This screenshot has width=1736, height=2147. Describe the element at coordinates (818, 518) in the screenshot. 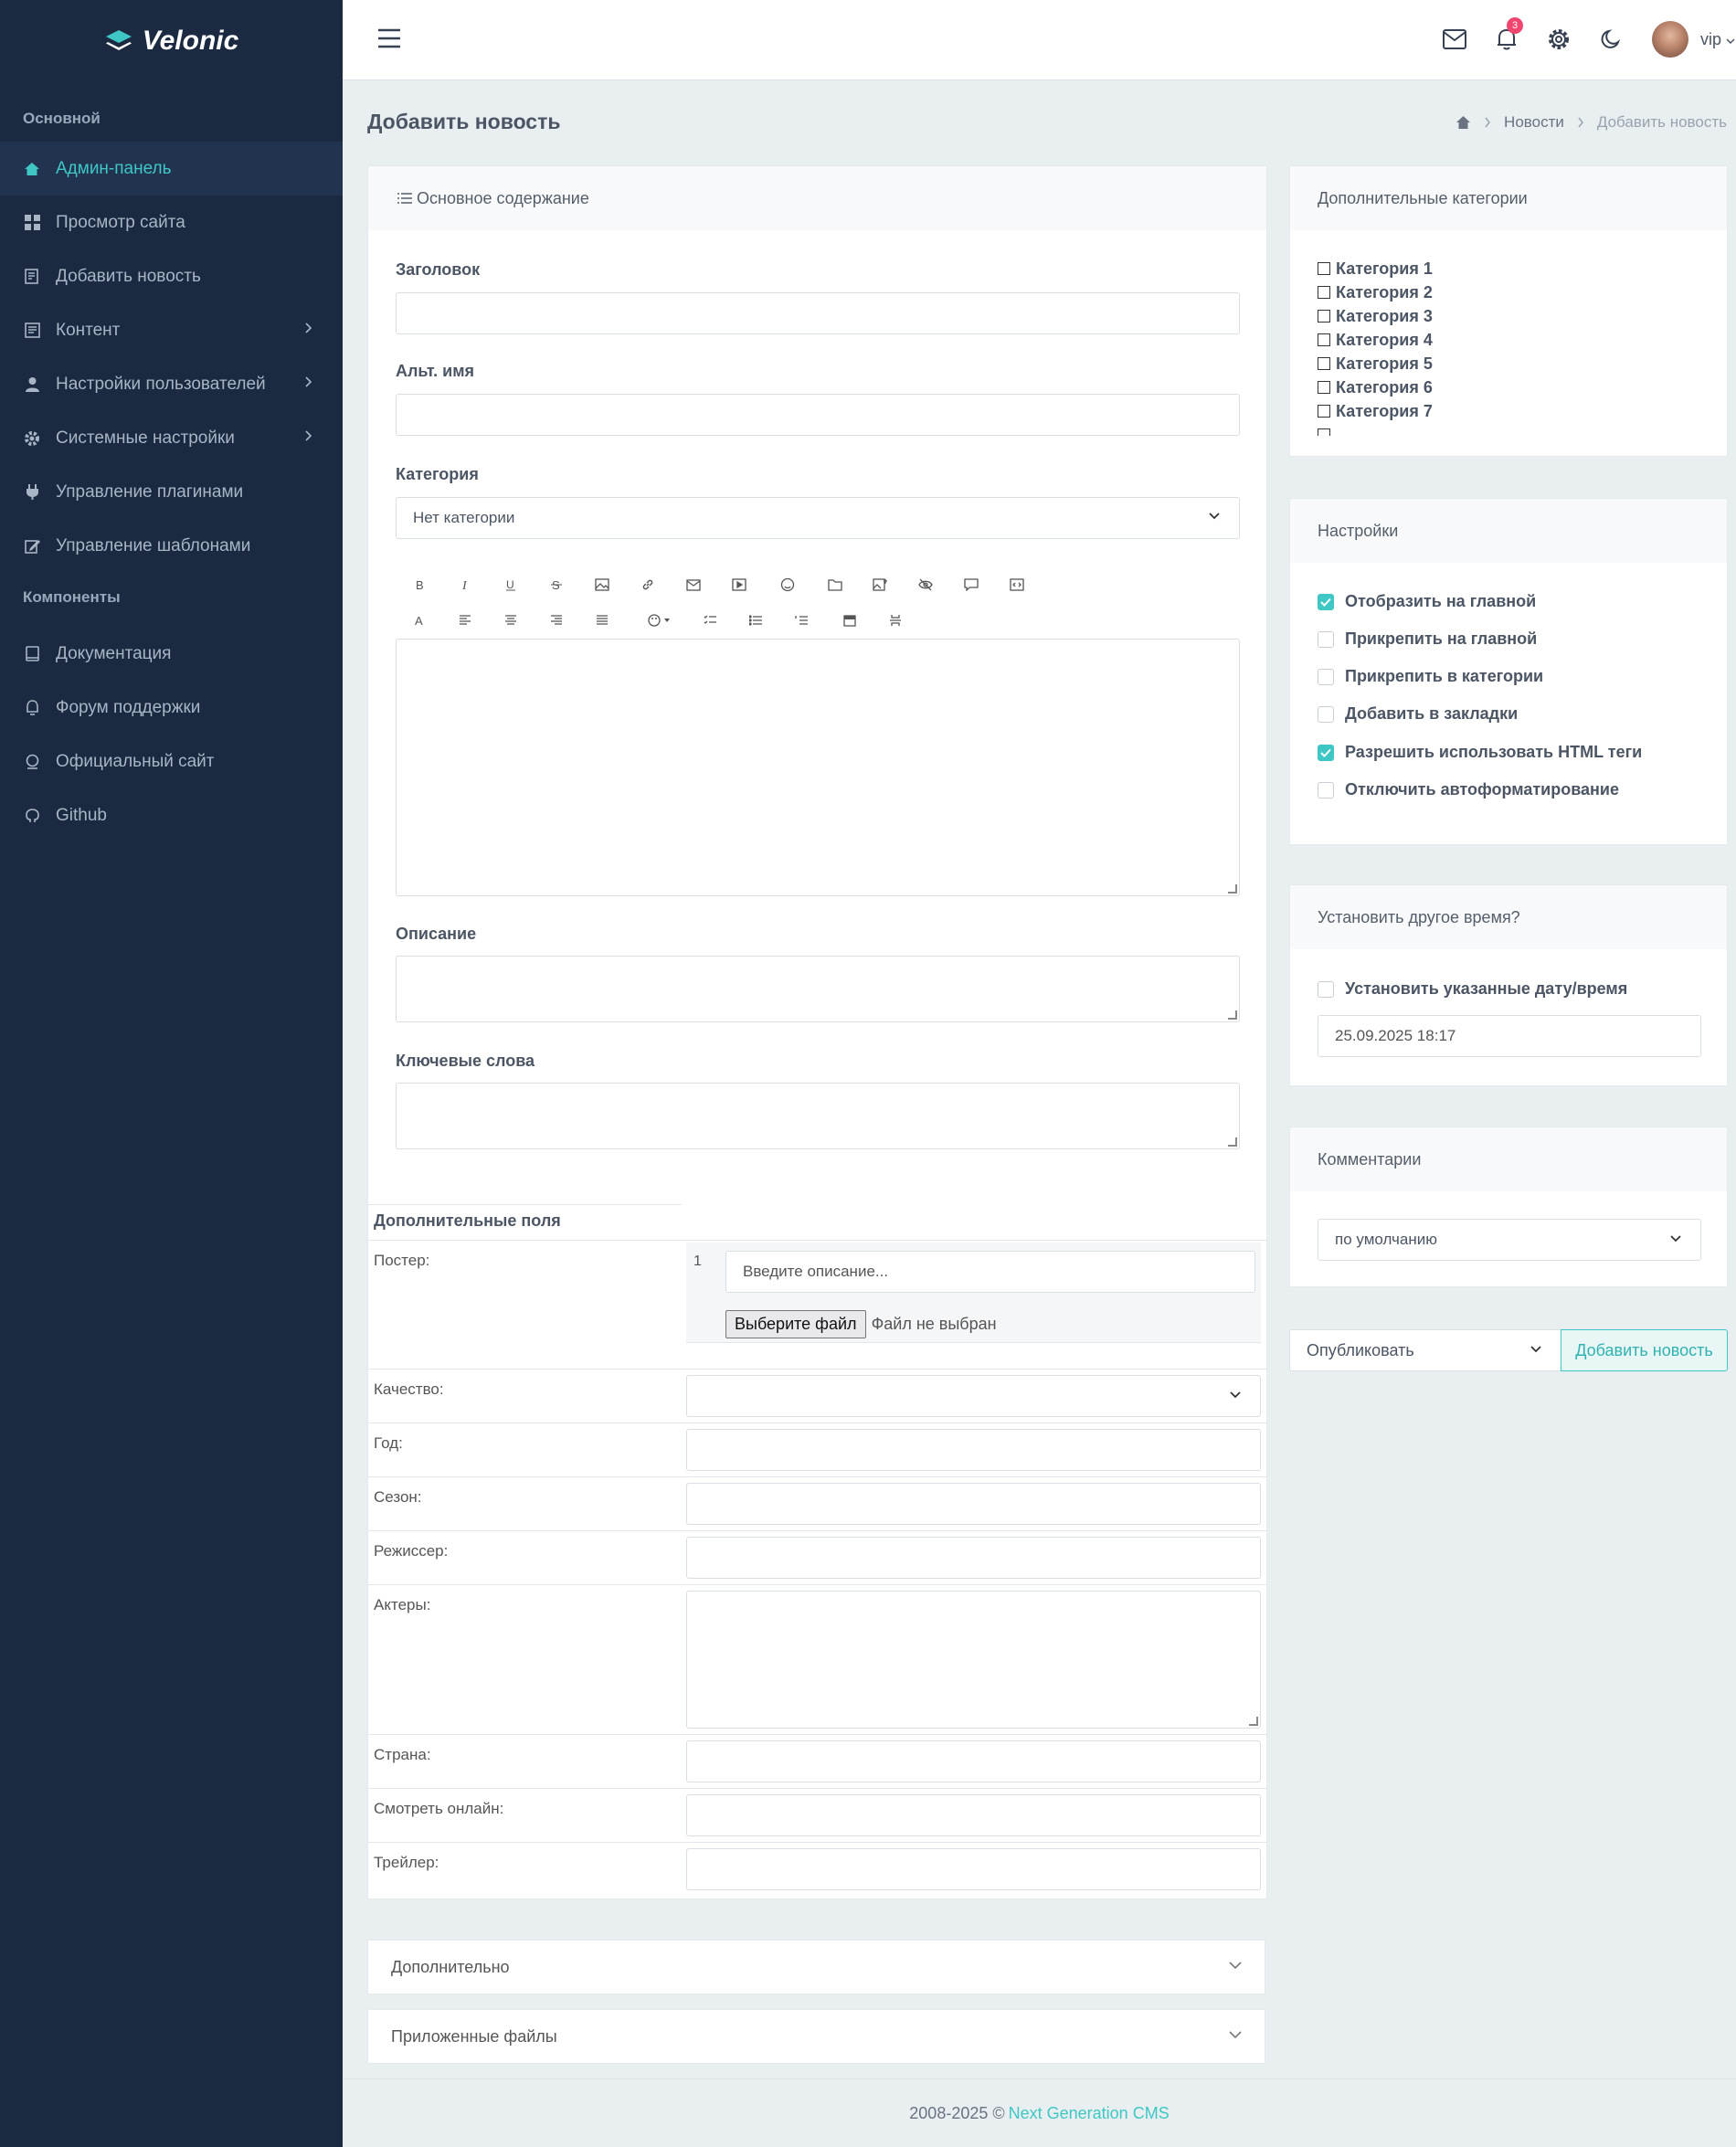

I see `category-select: Нет категории` at that location.